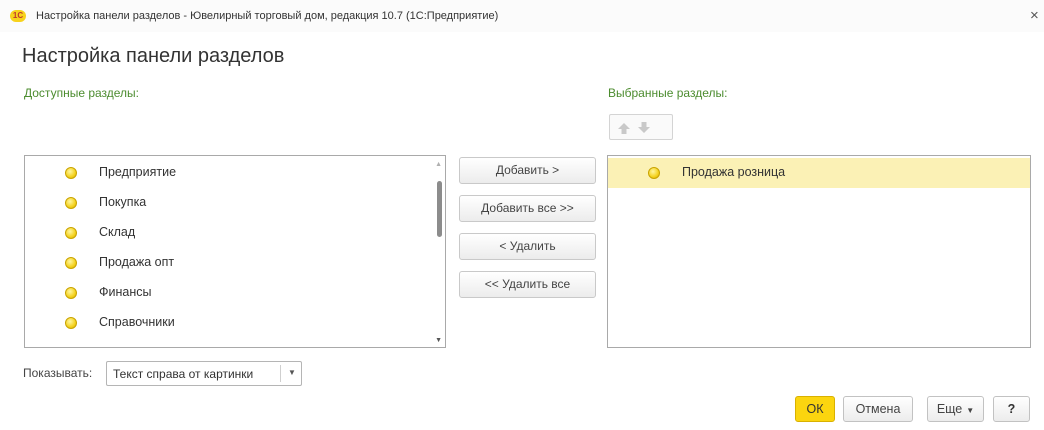 This screenshot has height=430, width=1044. I want to click on available-sections-label: Доступные разделы:, so click(82, 93).